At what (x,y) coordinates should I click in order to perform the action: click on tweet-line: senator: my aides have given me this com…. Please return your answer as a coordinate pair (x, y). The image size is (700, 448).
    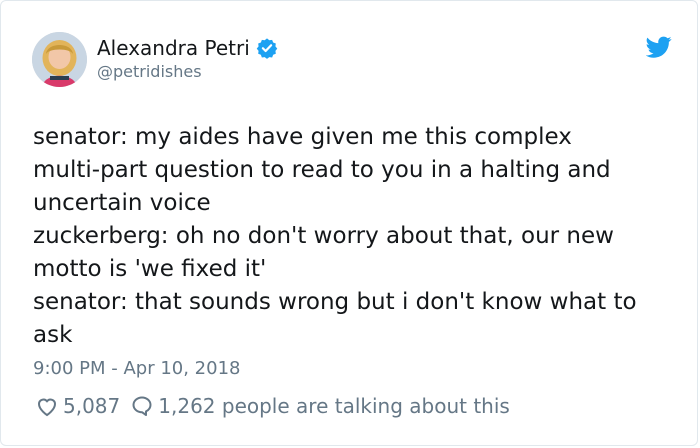
    Looking at the image, I should click on (302, 137).